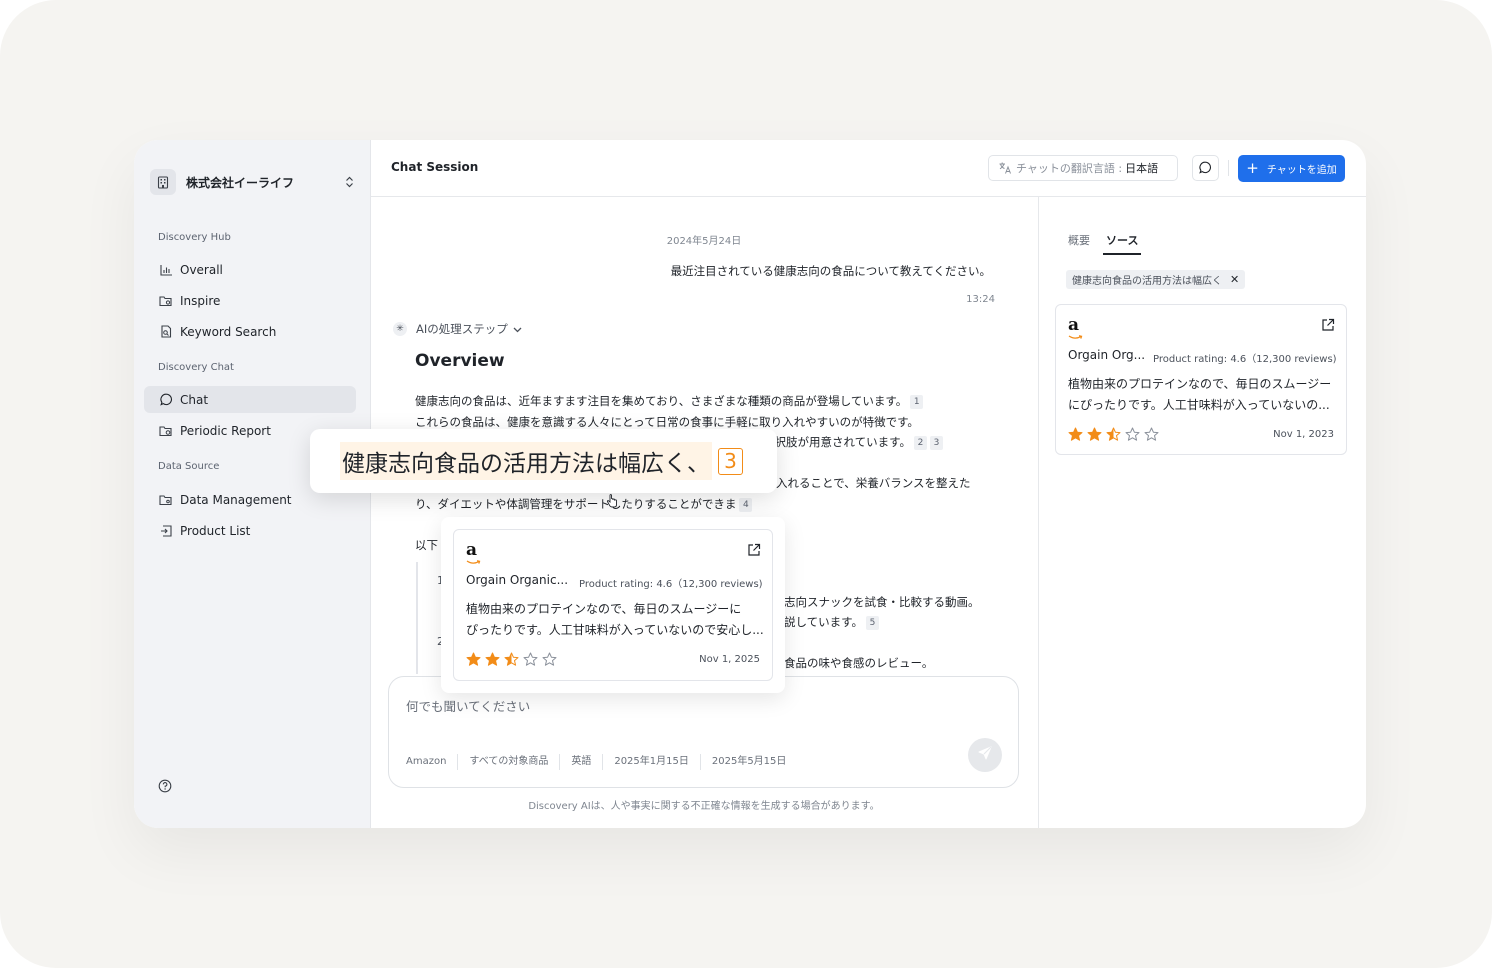 The image size is (1492, 968). What do you see at coordinates (917, 402) in the screenshot?
I see `citation-badge: 1` at bounding box center [917, 402].